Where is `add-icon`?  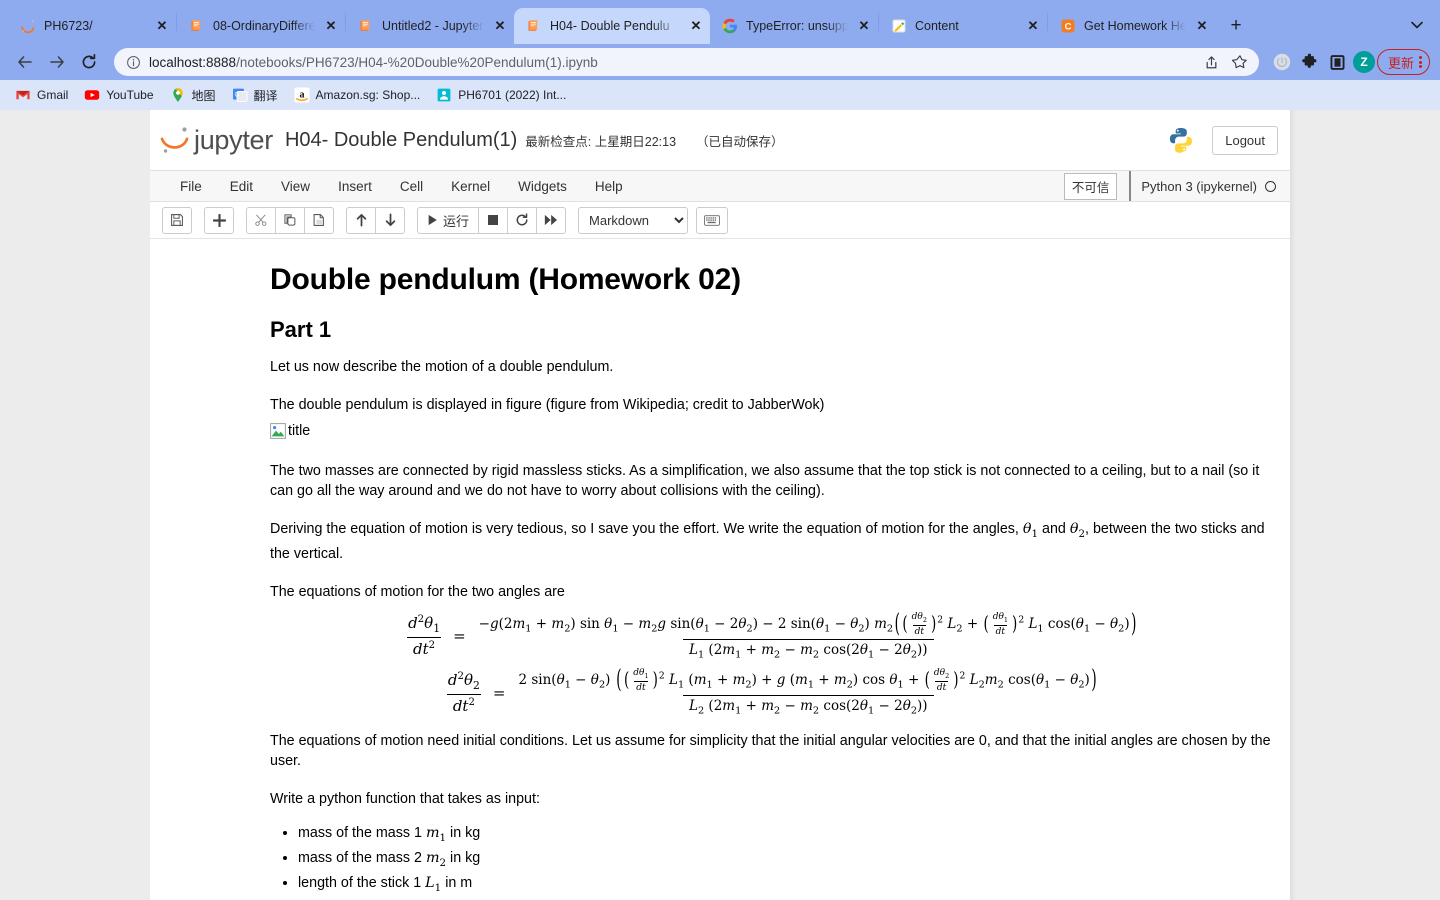
add-icon is located at coordinates (219, 220).